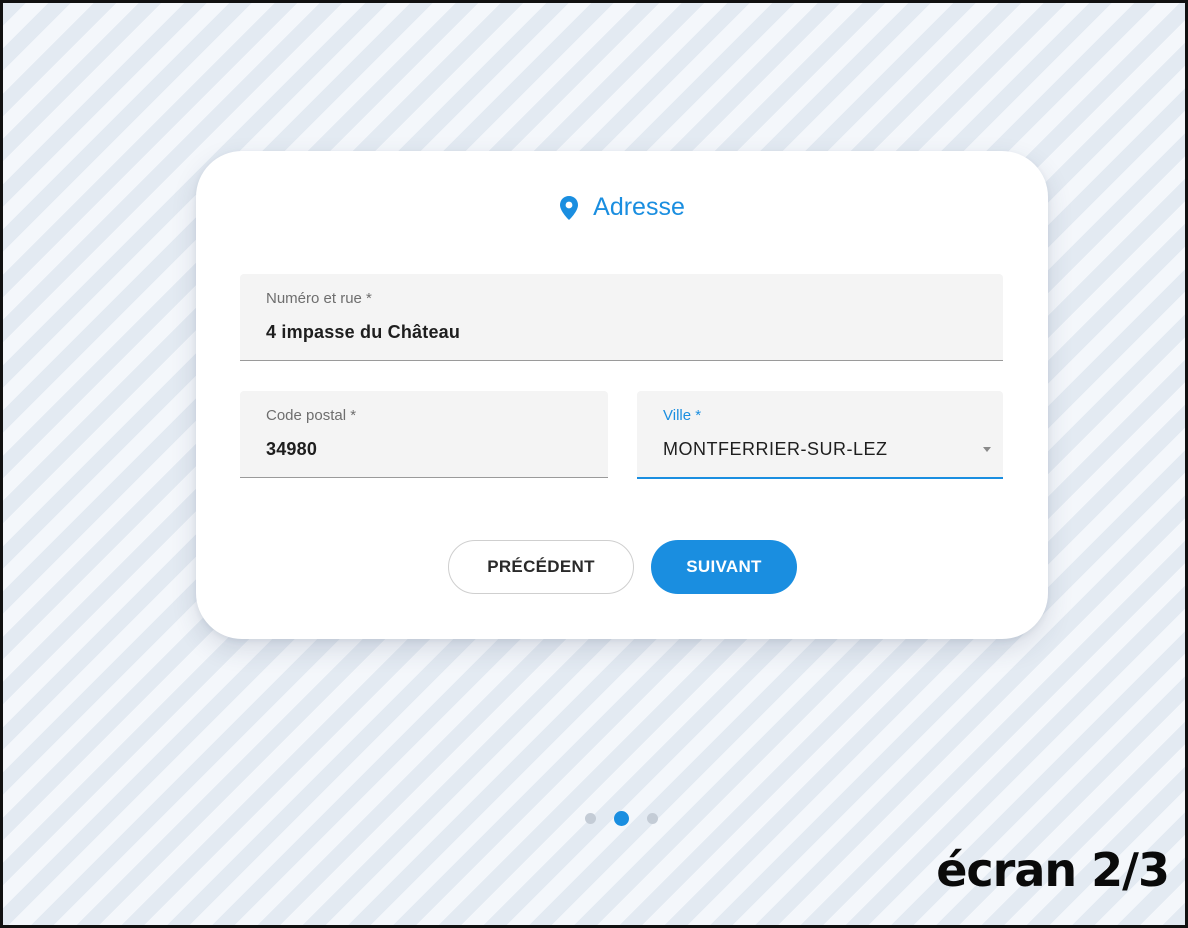 This screenshot has width=1188, height=928. Describe the element at coordinates (363, 332) in the screenshot. I see `street-field-value: 4 impasse du Château` at that location.